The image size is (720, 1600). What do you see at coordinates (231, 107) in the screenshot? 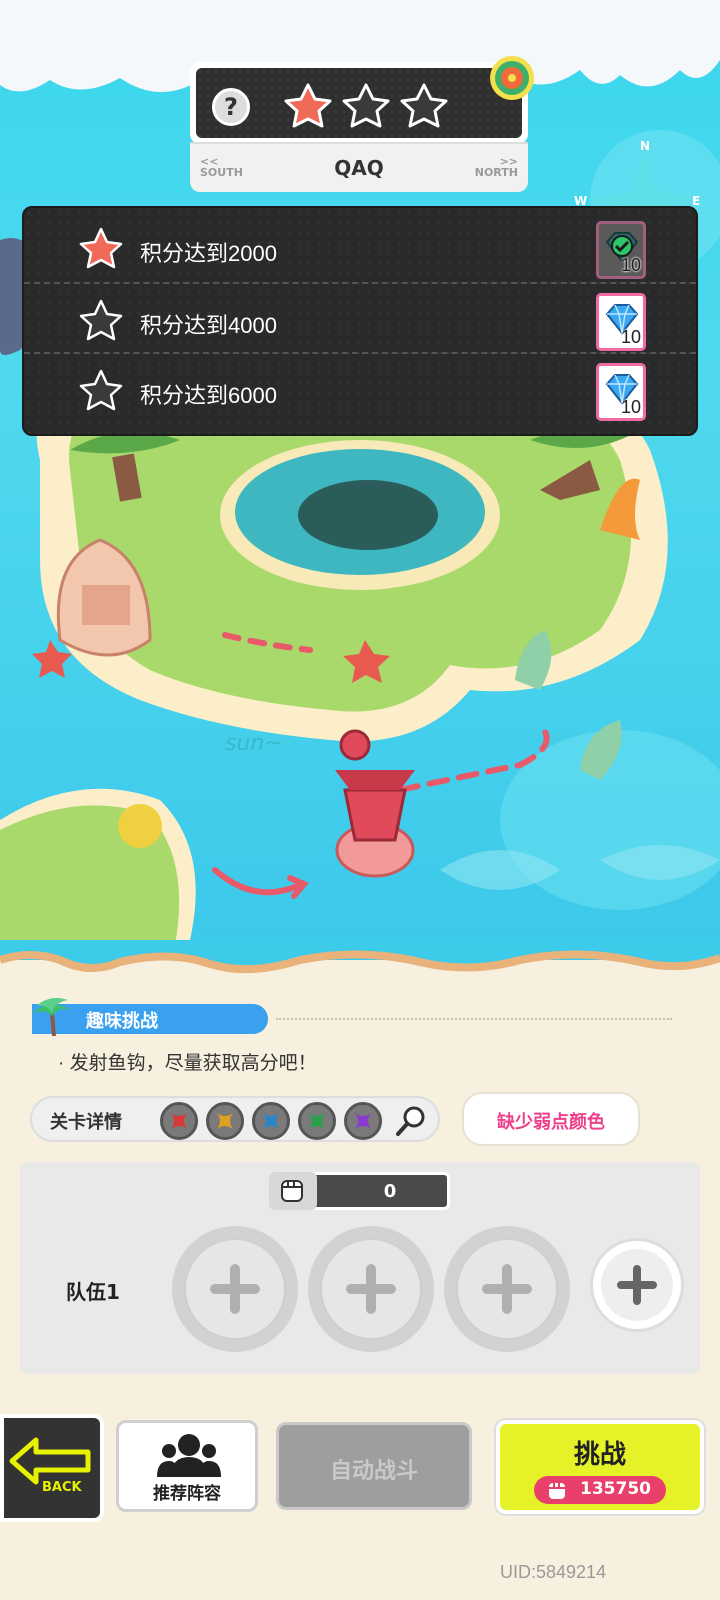
I see `help-icon: ?` at bounding box center [231, 107].